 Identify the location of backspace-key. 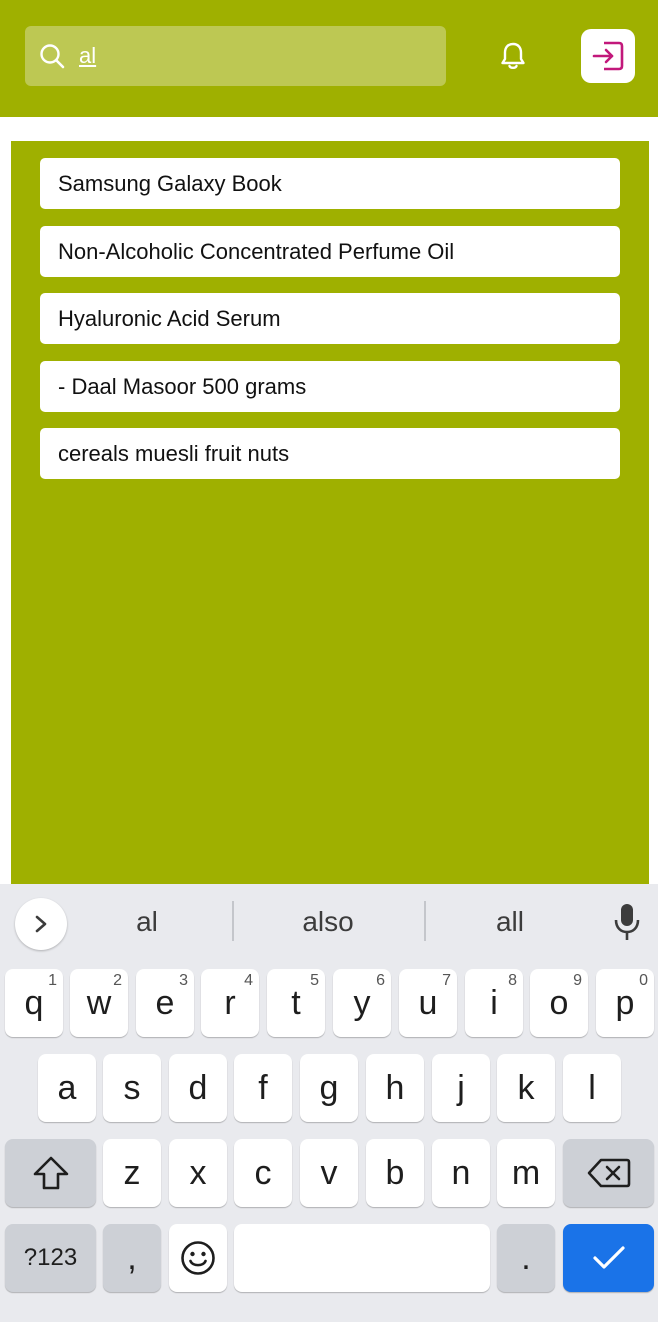
(608, 1173).